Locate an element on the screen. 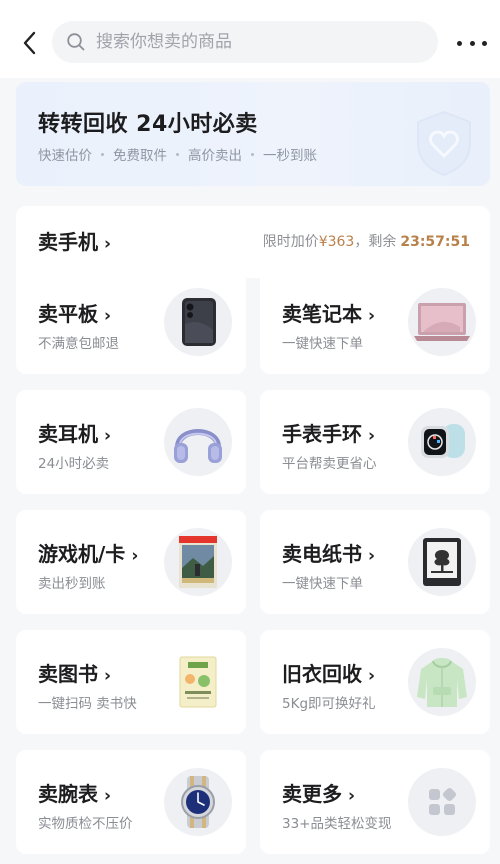 The width and height of the screenshot is (500, 864). category-subtitle: 实物质检不压价 is located at coordinates (85, 824).